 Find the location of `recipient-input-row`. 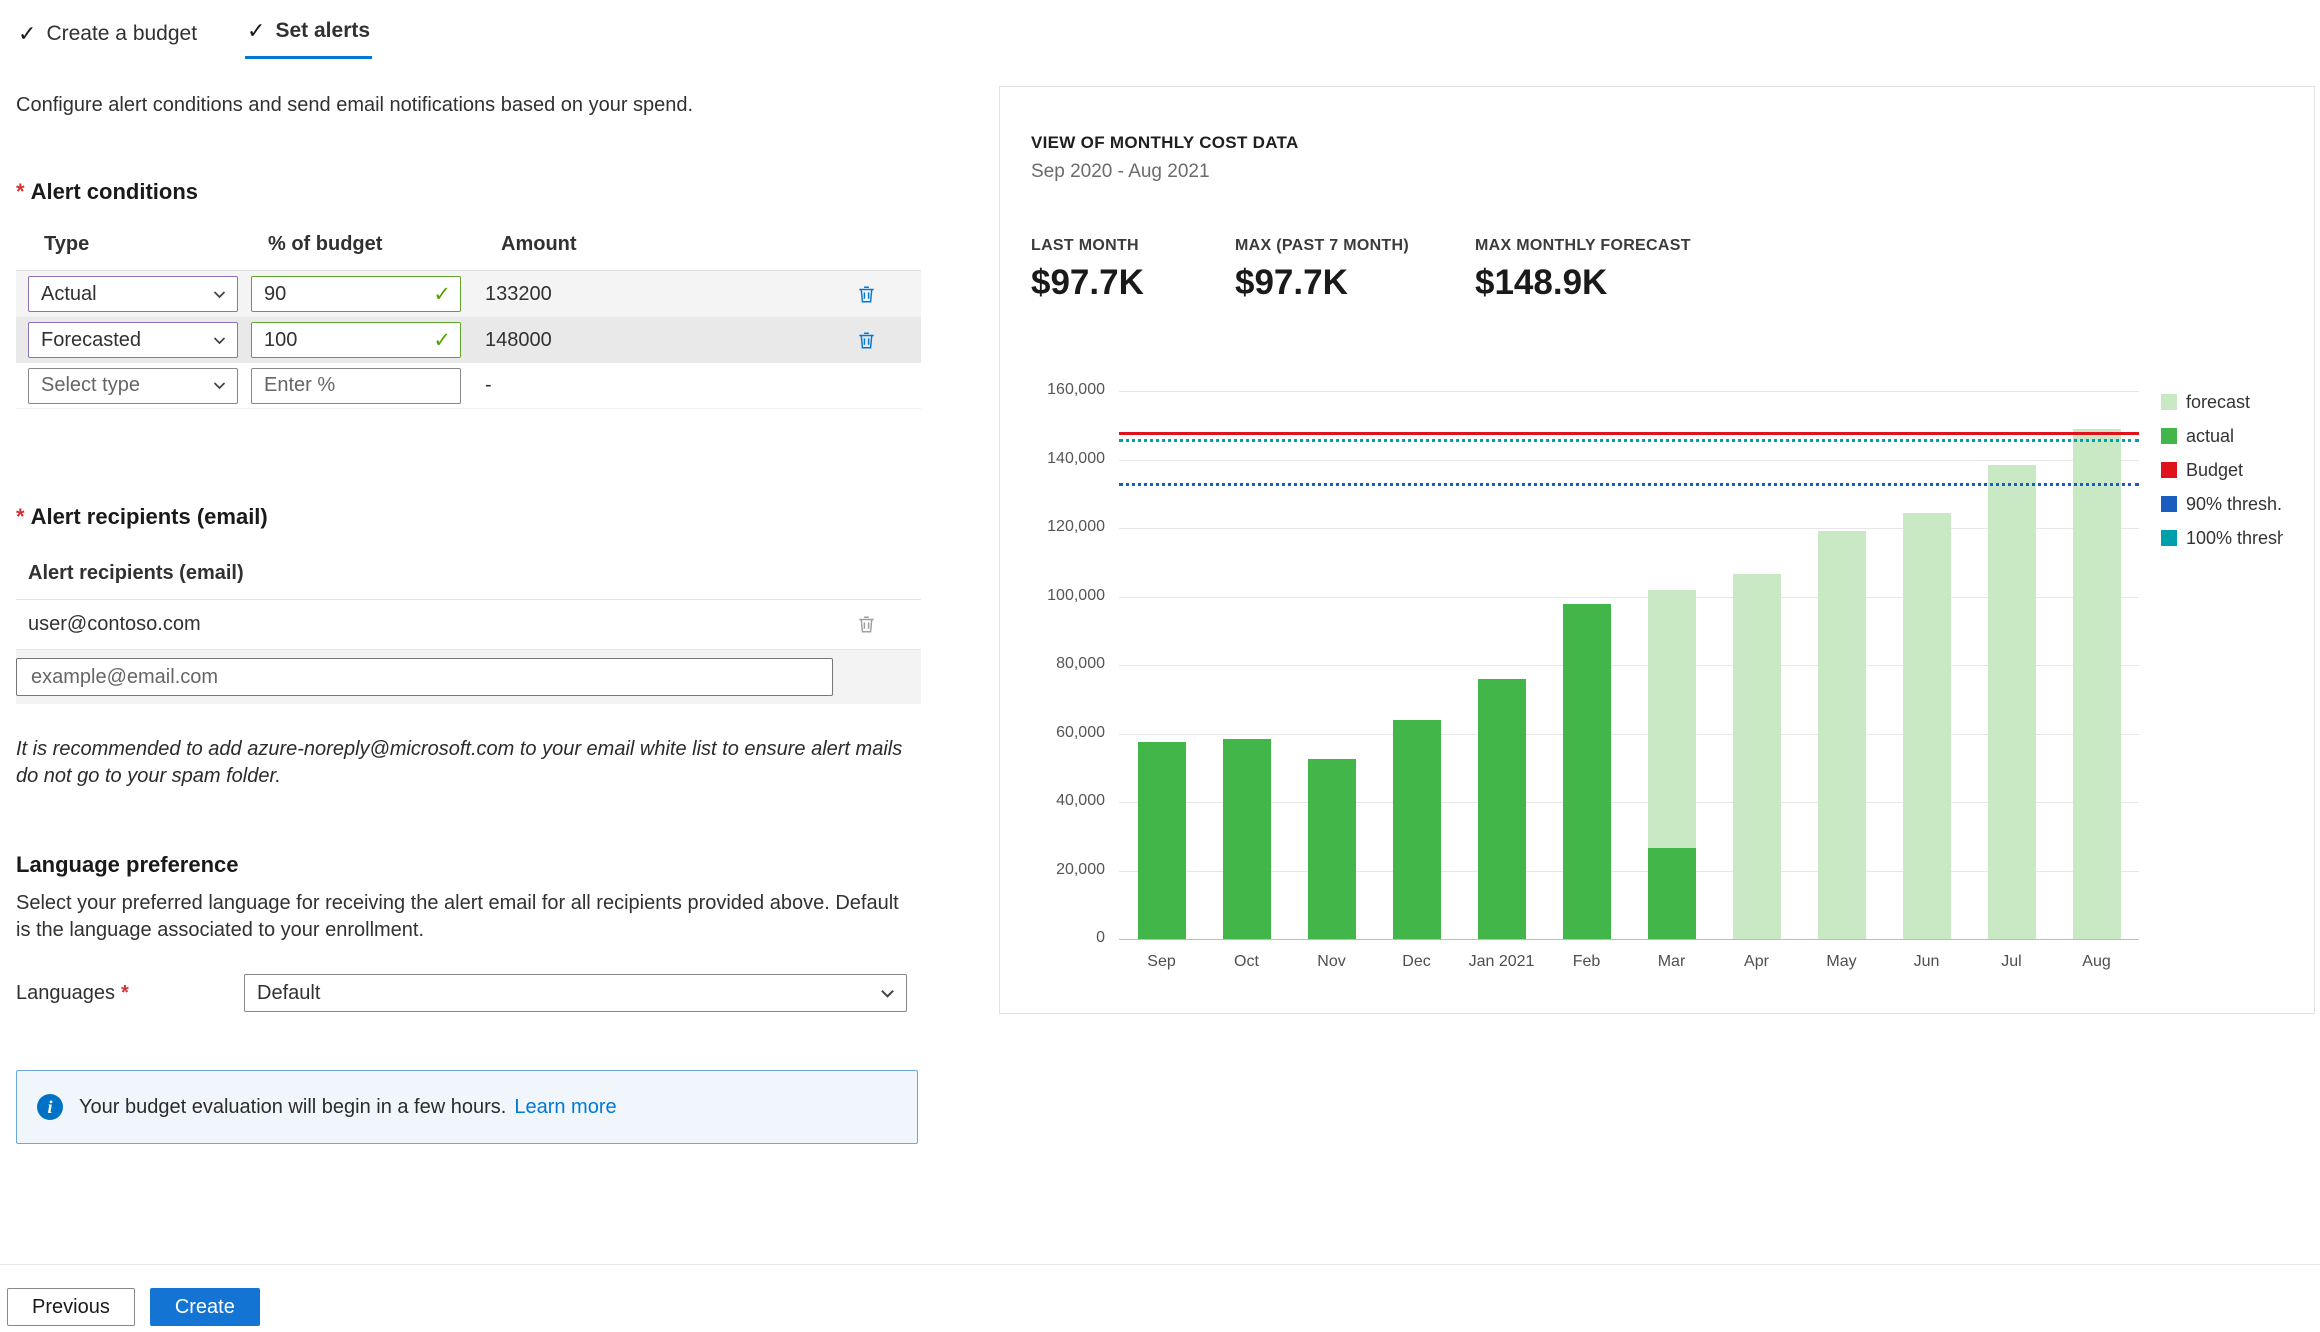

recipient-input-row is located at coordinates (468, 677).